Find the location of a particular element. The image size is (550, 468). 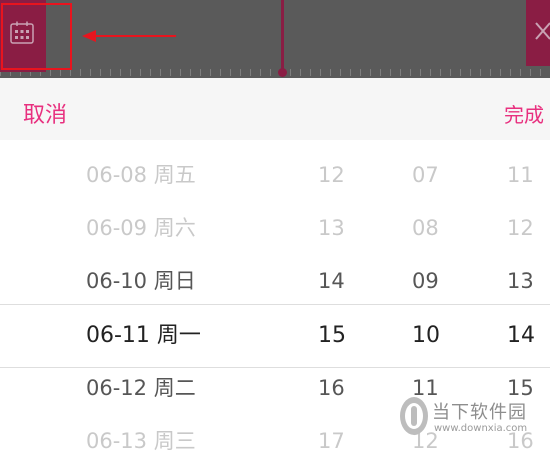

minute-cell: 07 is located at coordinates (425, 175).